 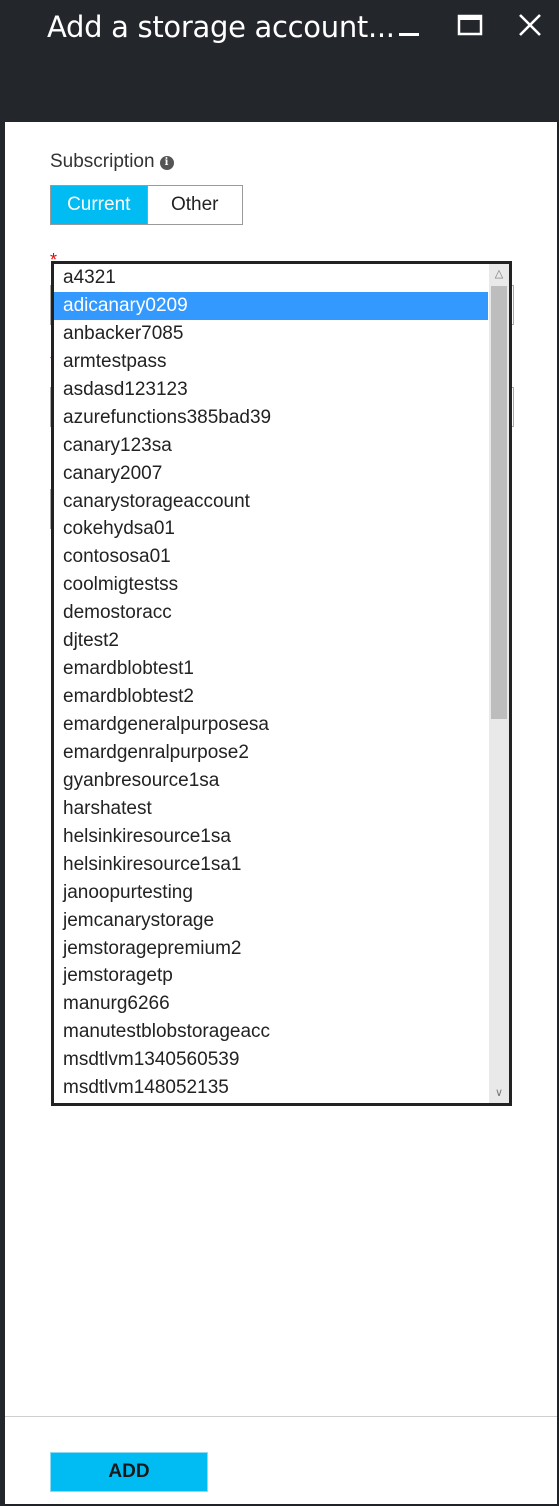 I want to click on dropdown-option: emardblobtest2, so click(x=271, y=697).